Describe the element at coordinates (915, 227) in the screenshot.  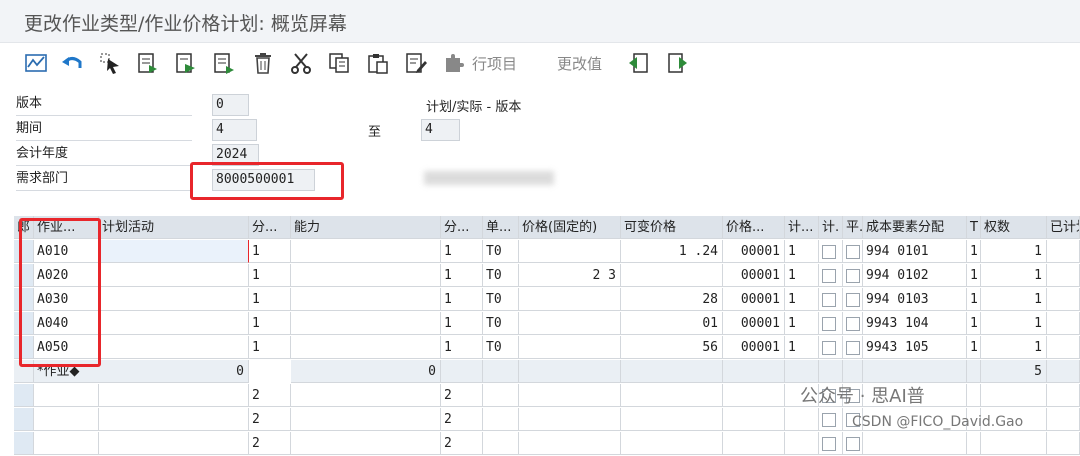
I see `column-header: 成本要素分配` at that location.